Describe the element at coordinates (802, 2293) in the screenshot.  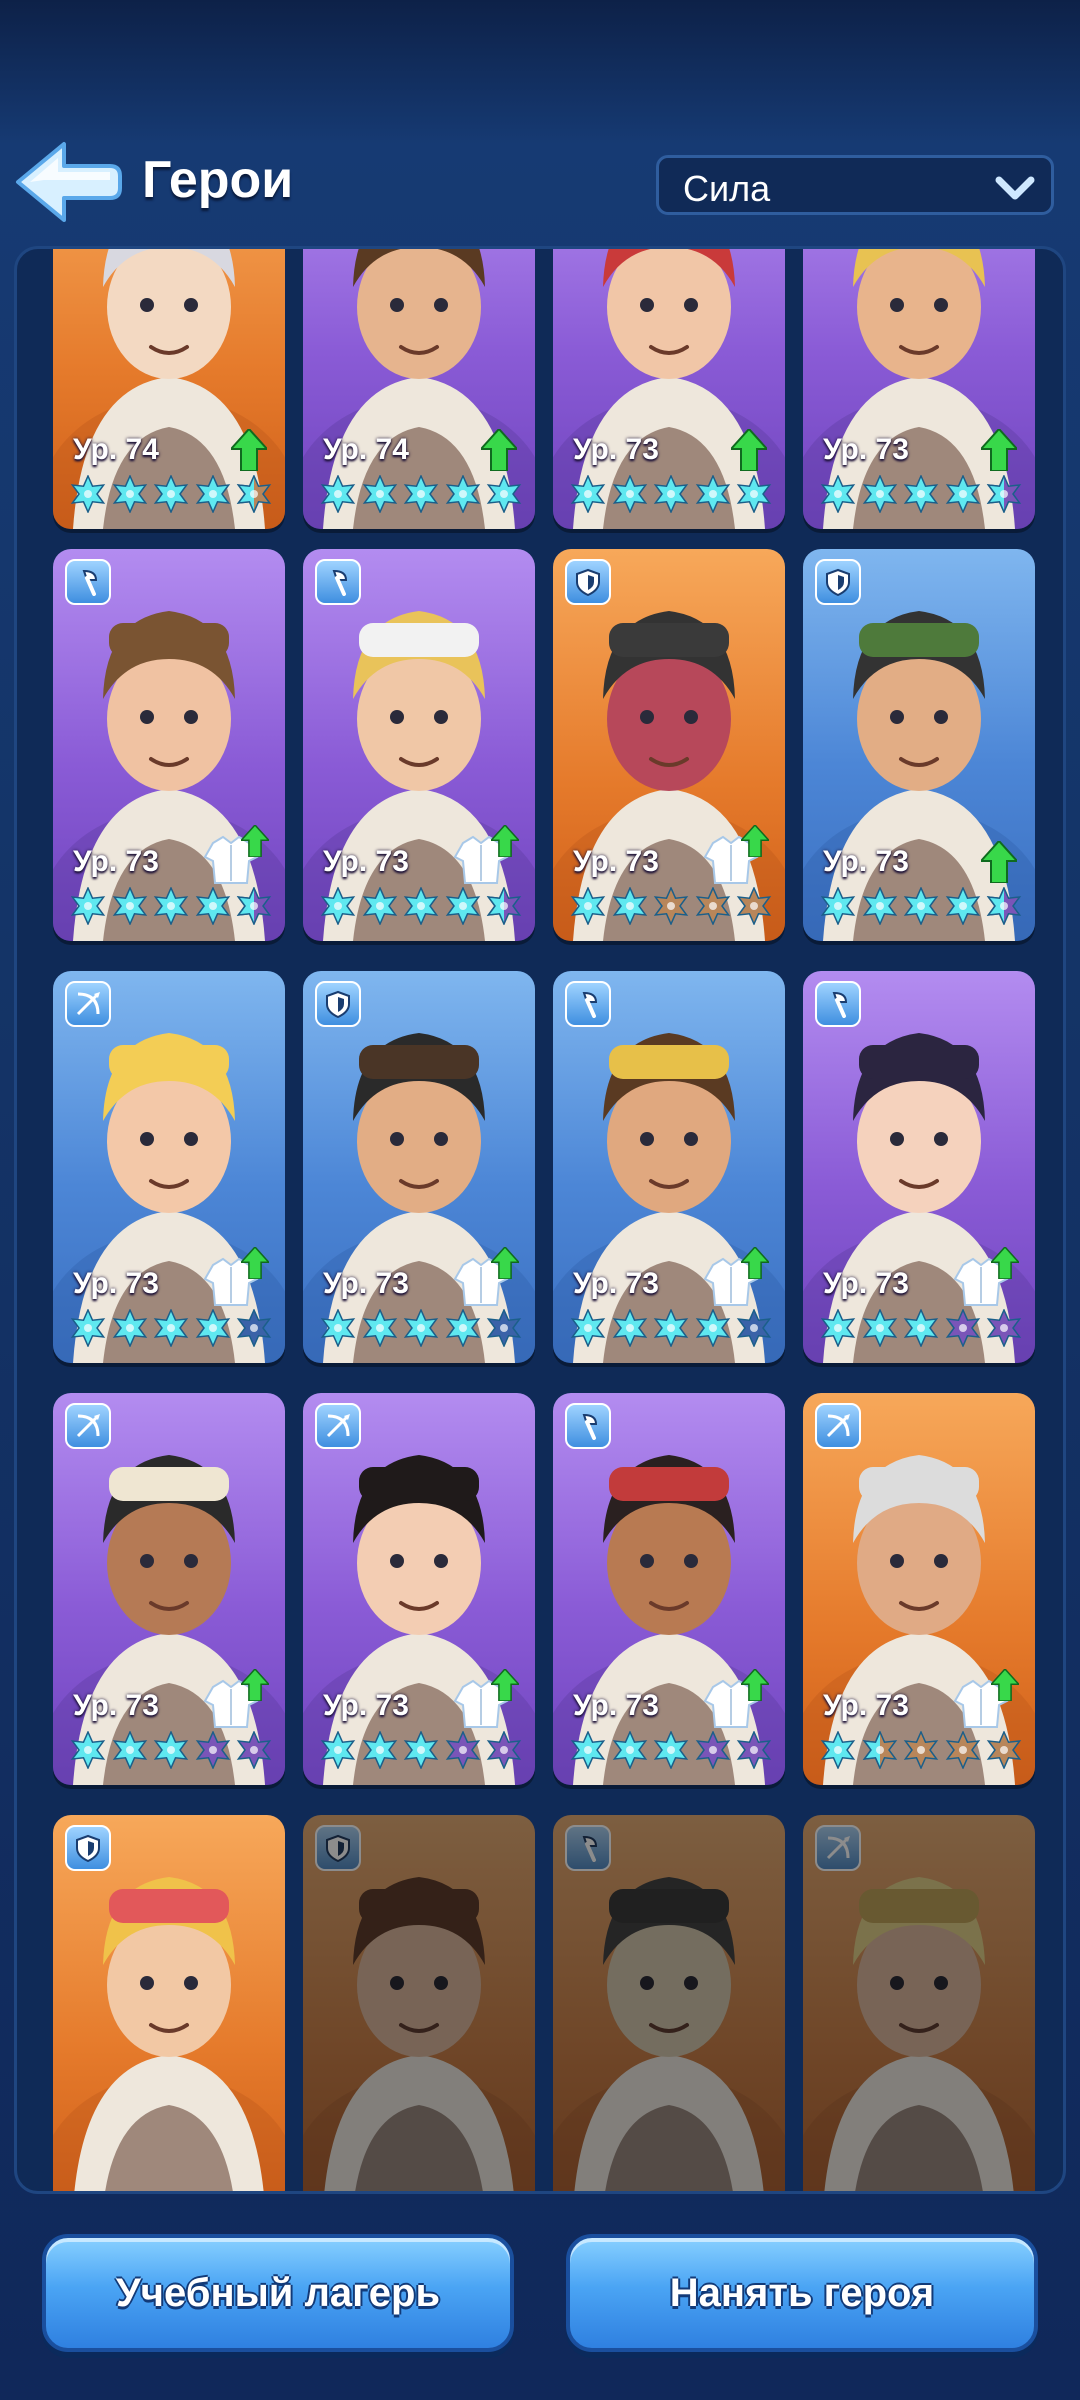
I see `hire-hero-button: Нанять героя` at that location.